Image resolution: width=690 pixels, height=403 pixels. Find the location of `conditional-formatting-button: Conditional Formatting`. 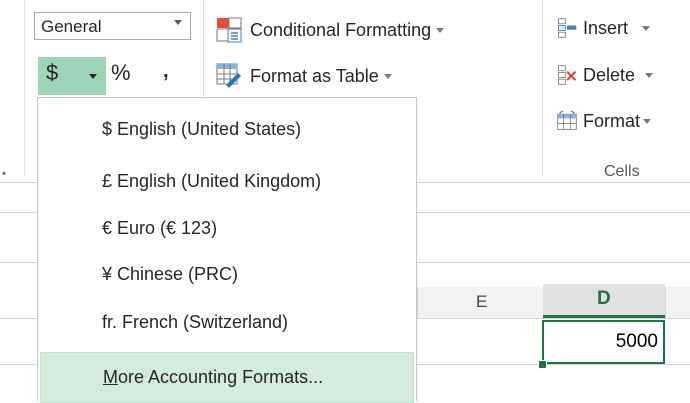

conditional-formatting-button: Conditional Formatting is located at coordinates (330, 30).